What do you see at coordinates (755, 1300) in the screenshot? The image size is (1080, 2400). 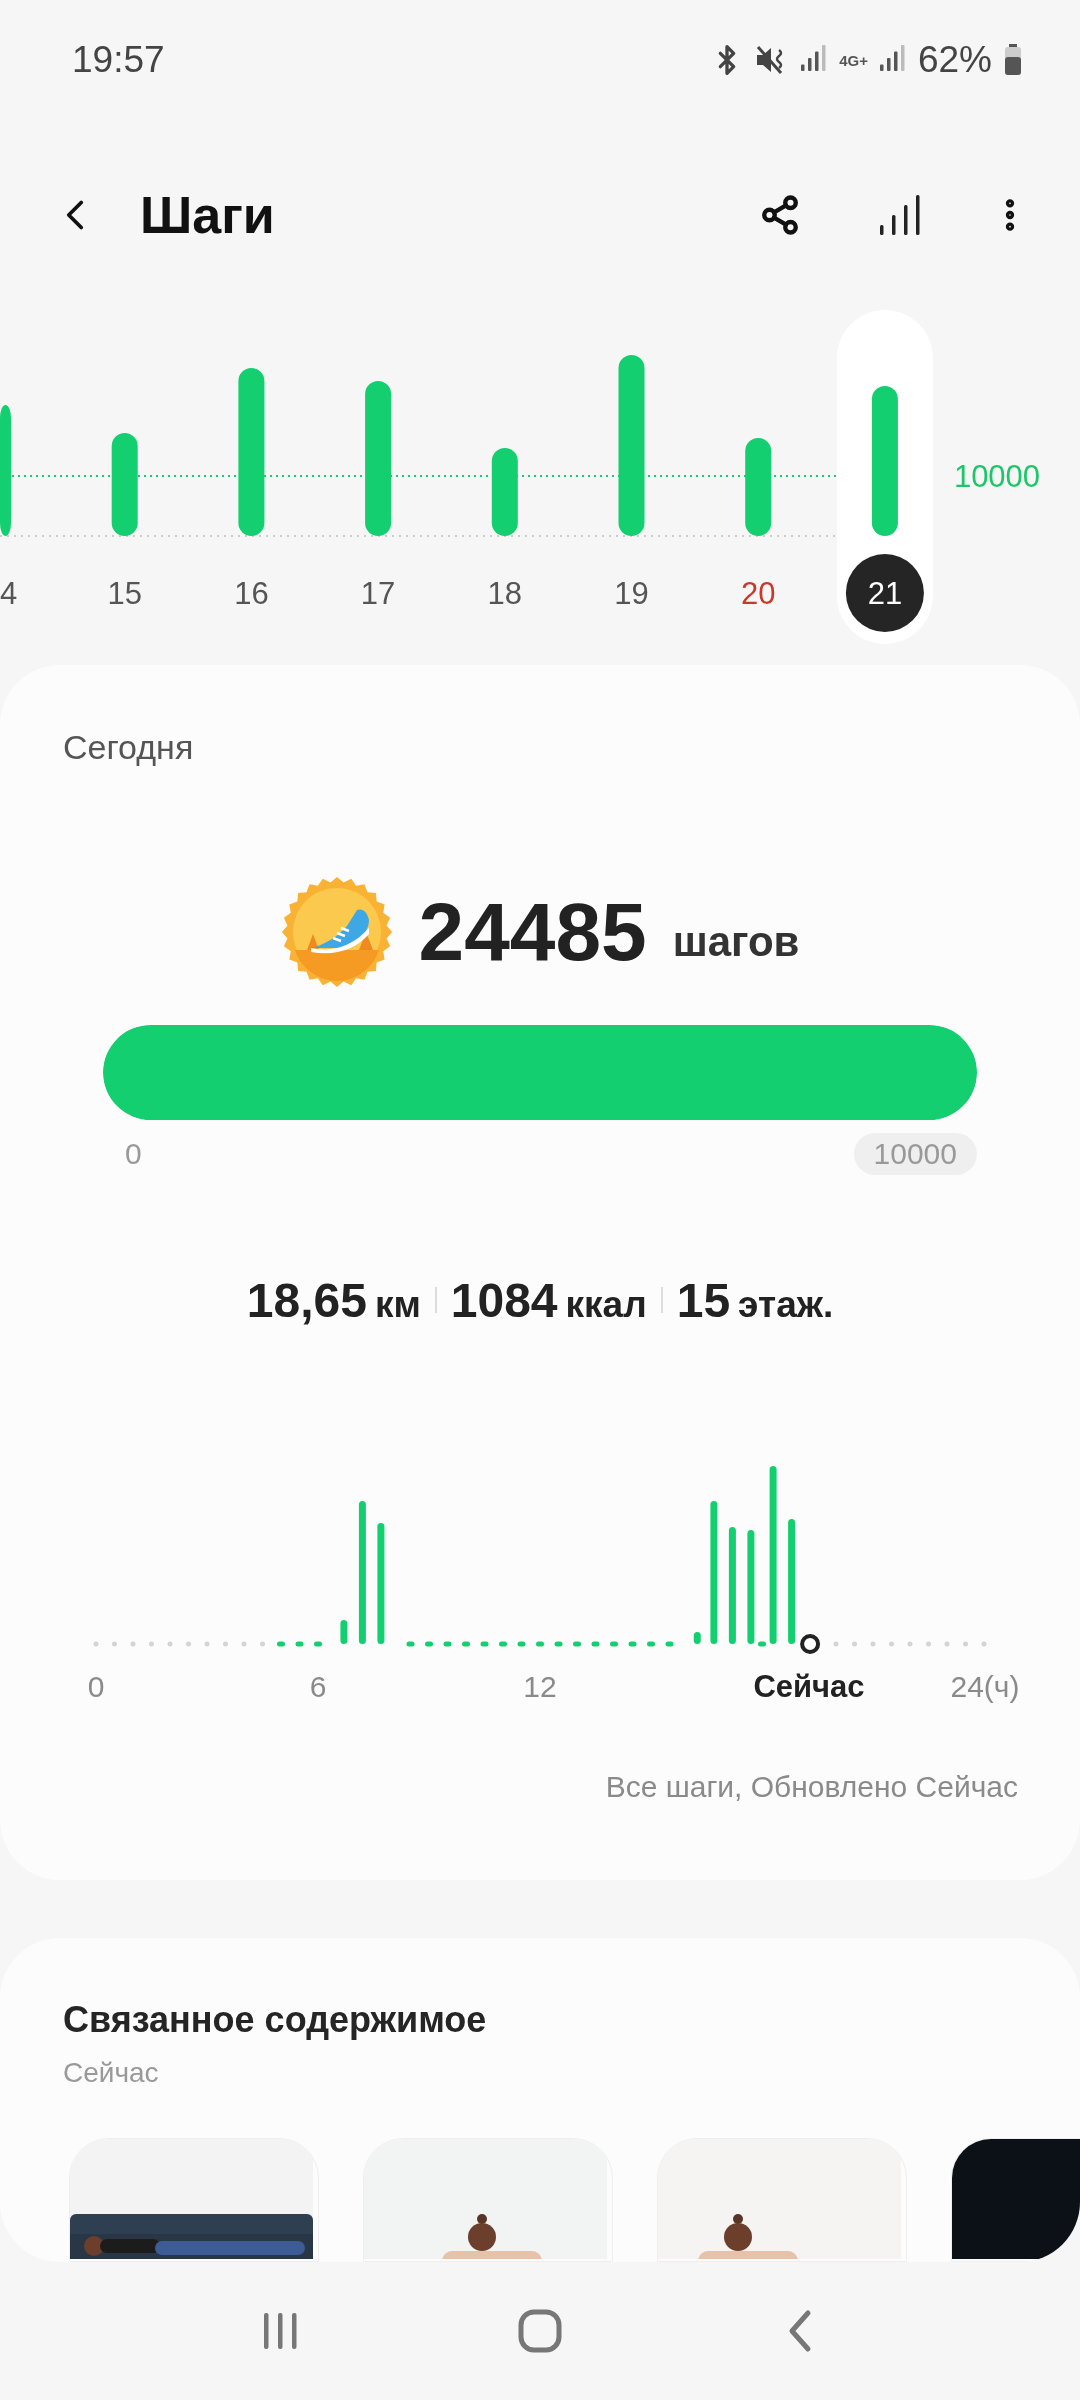 I see `stat-value: 15 этаж.` at bounding box center [755, 1300].